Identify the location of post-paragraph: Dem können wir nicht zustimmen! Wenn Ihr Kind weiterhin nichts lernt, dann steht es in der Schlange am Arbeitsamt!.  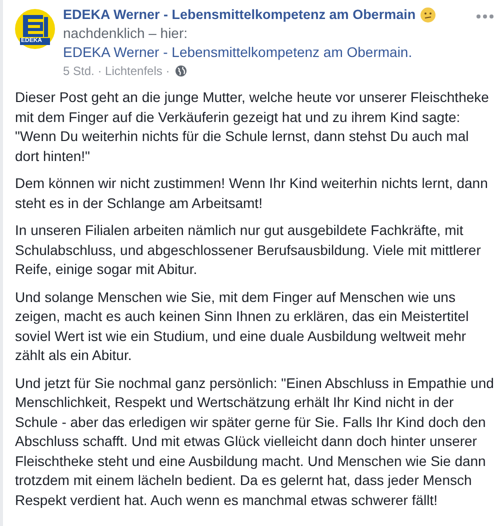
(252, 193).